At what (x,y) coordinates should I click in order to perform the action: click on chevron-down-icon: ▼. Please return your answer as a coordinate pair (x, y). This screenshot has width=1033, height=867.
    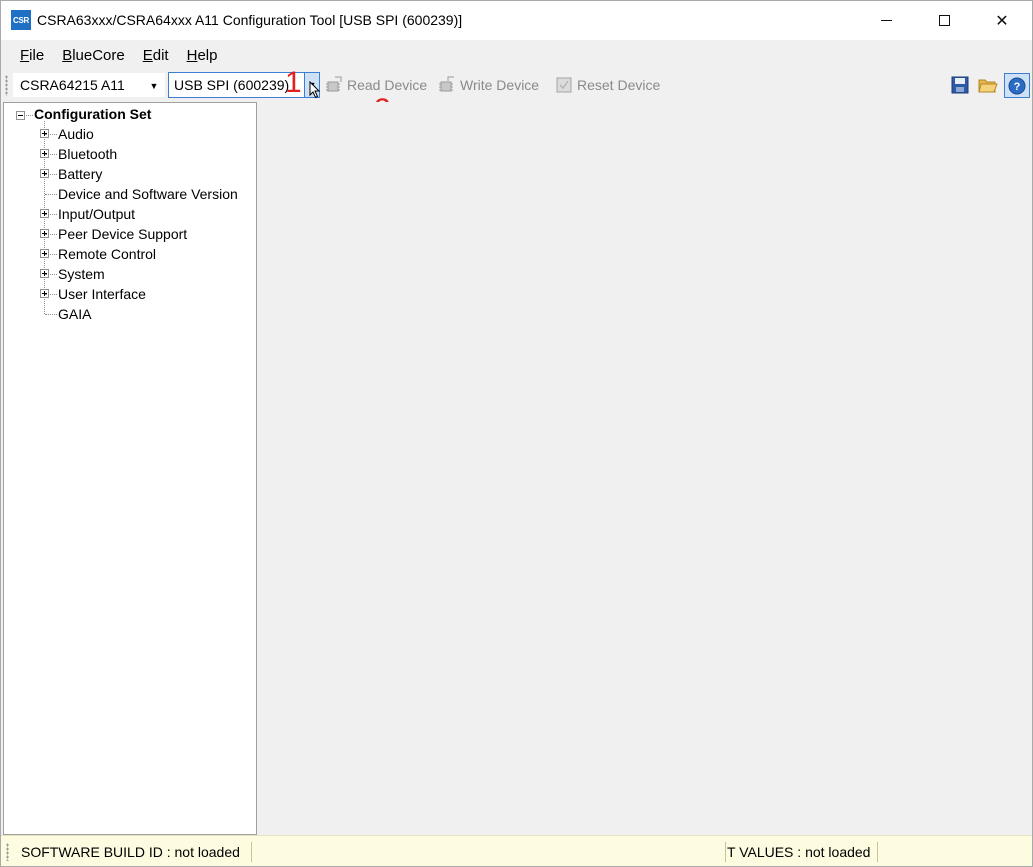
    Looking at the image, I should click on (154, 86).